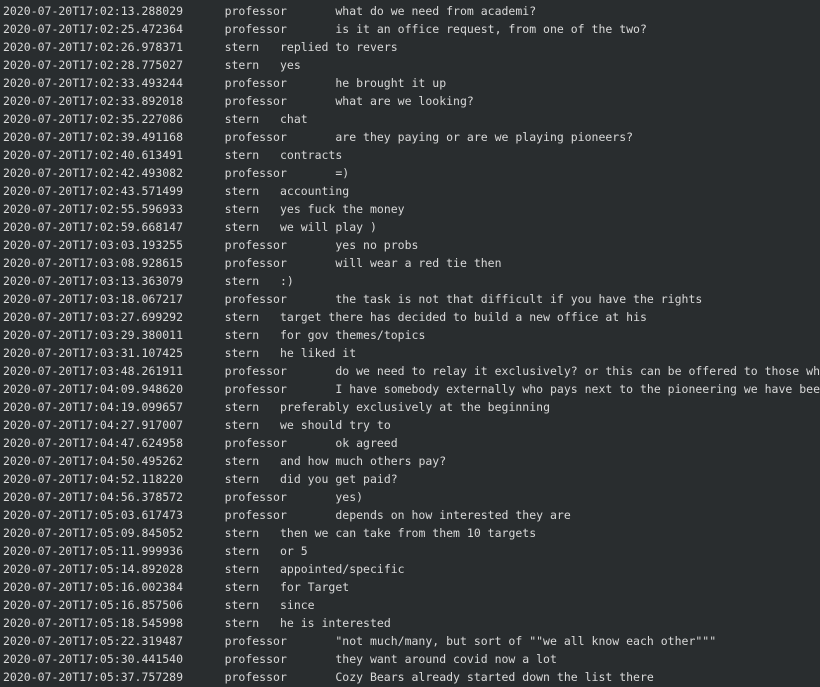 This screenshot has height=687, width=820. I want to click on log-timestamp: 2020-07-20T17:02:59.668147, so click(93, 227).